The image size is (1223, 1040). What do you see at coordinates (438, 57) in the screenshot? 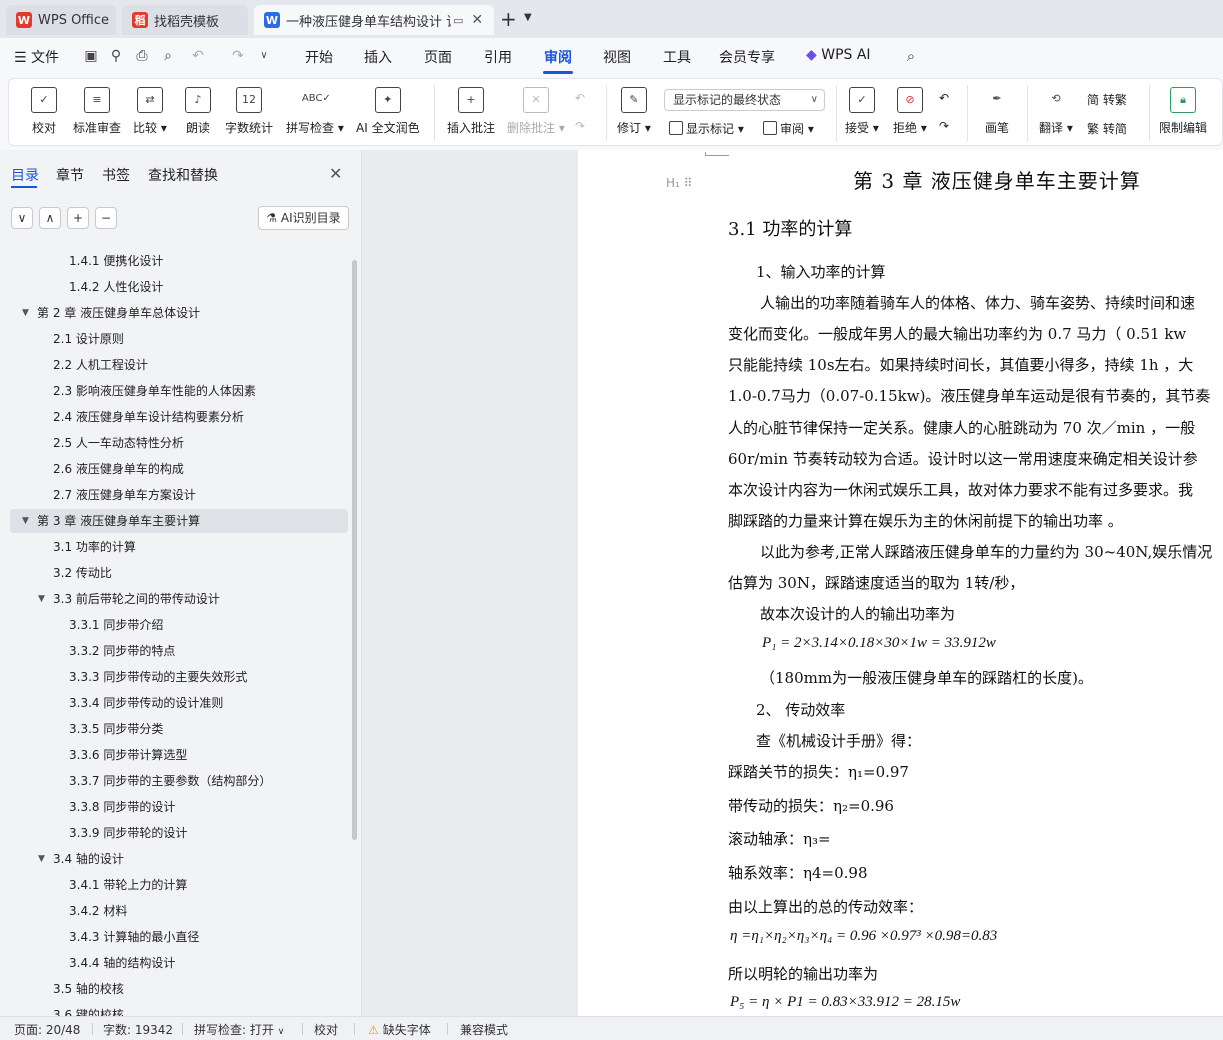
I see `menu-page: 页面` at bounding box center [438, 57].